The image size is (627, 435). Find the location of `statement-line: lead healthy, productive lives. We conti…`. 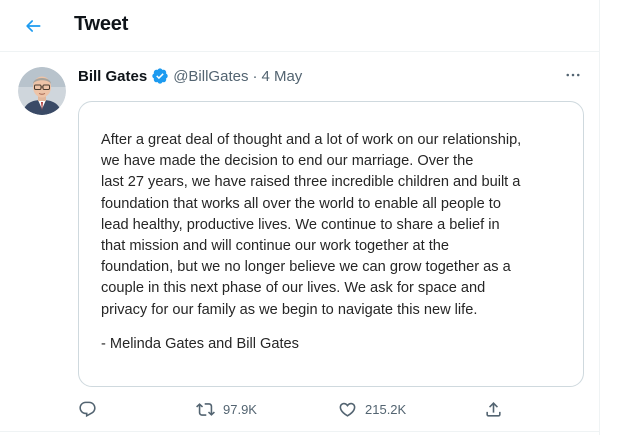

statement-line: lead healthy, productive lives. We conti… is located at coordinates (300, 224).